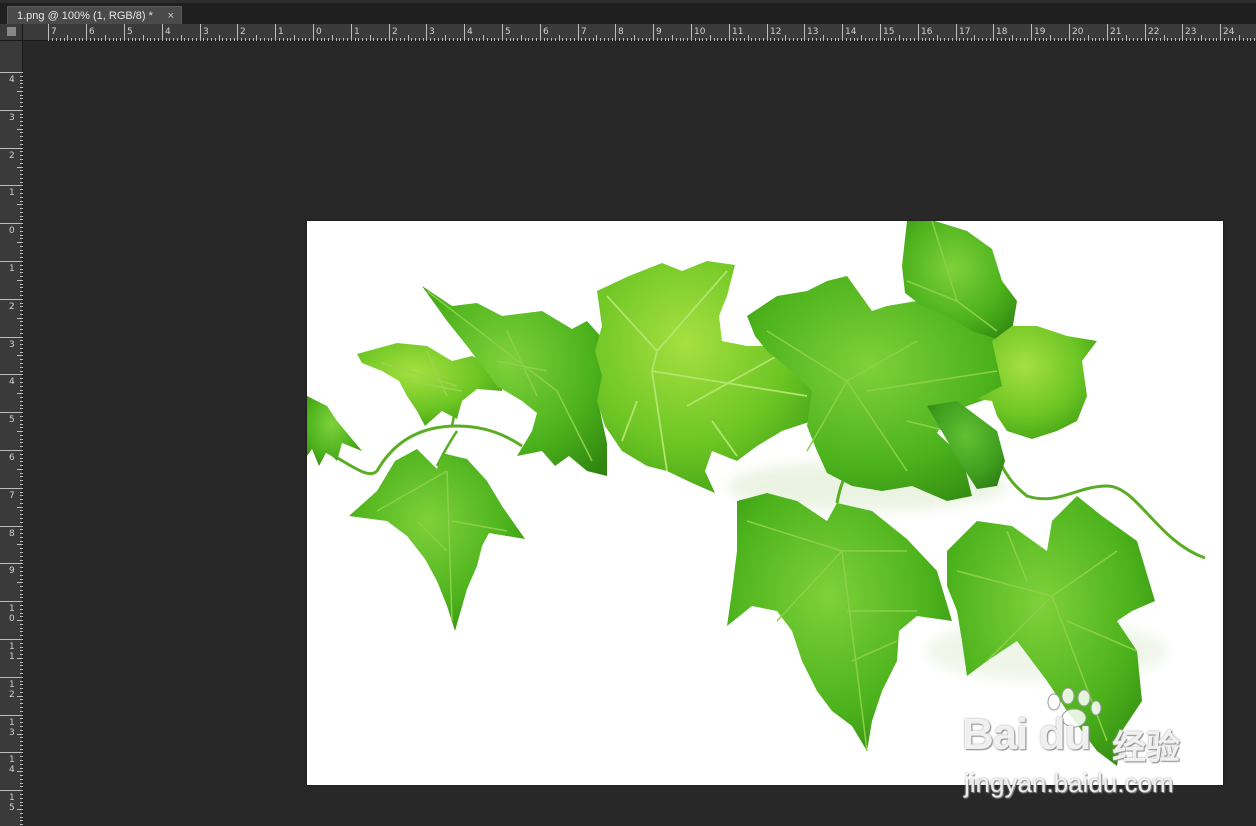 The image size is (1256, 826). What do you see at coordinates (628, 13) in the screenshot?
I see `document-tab-bar: 1.png @ 100% (1, RGB/8) * ×` at bounding box center [628, 13].